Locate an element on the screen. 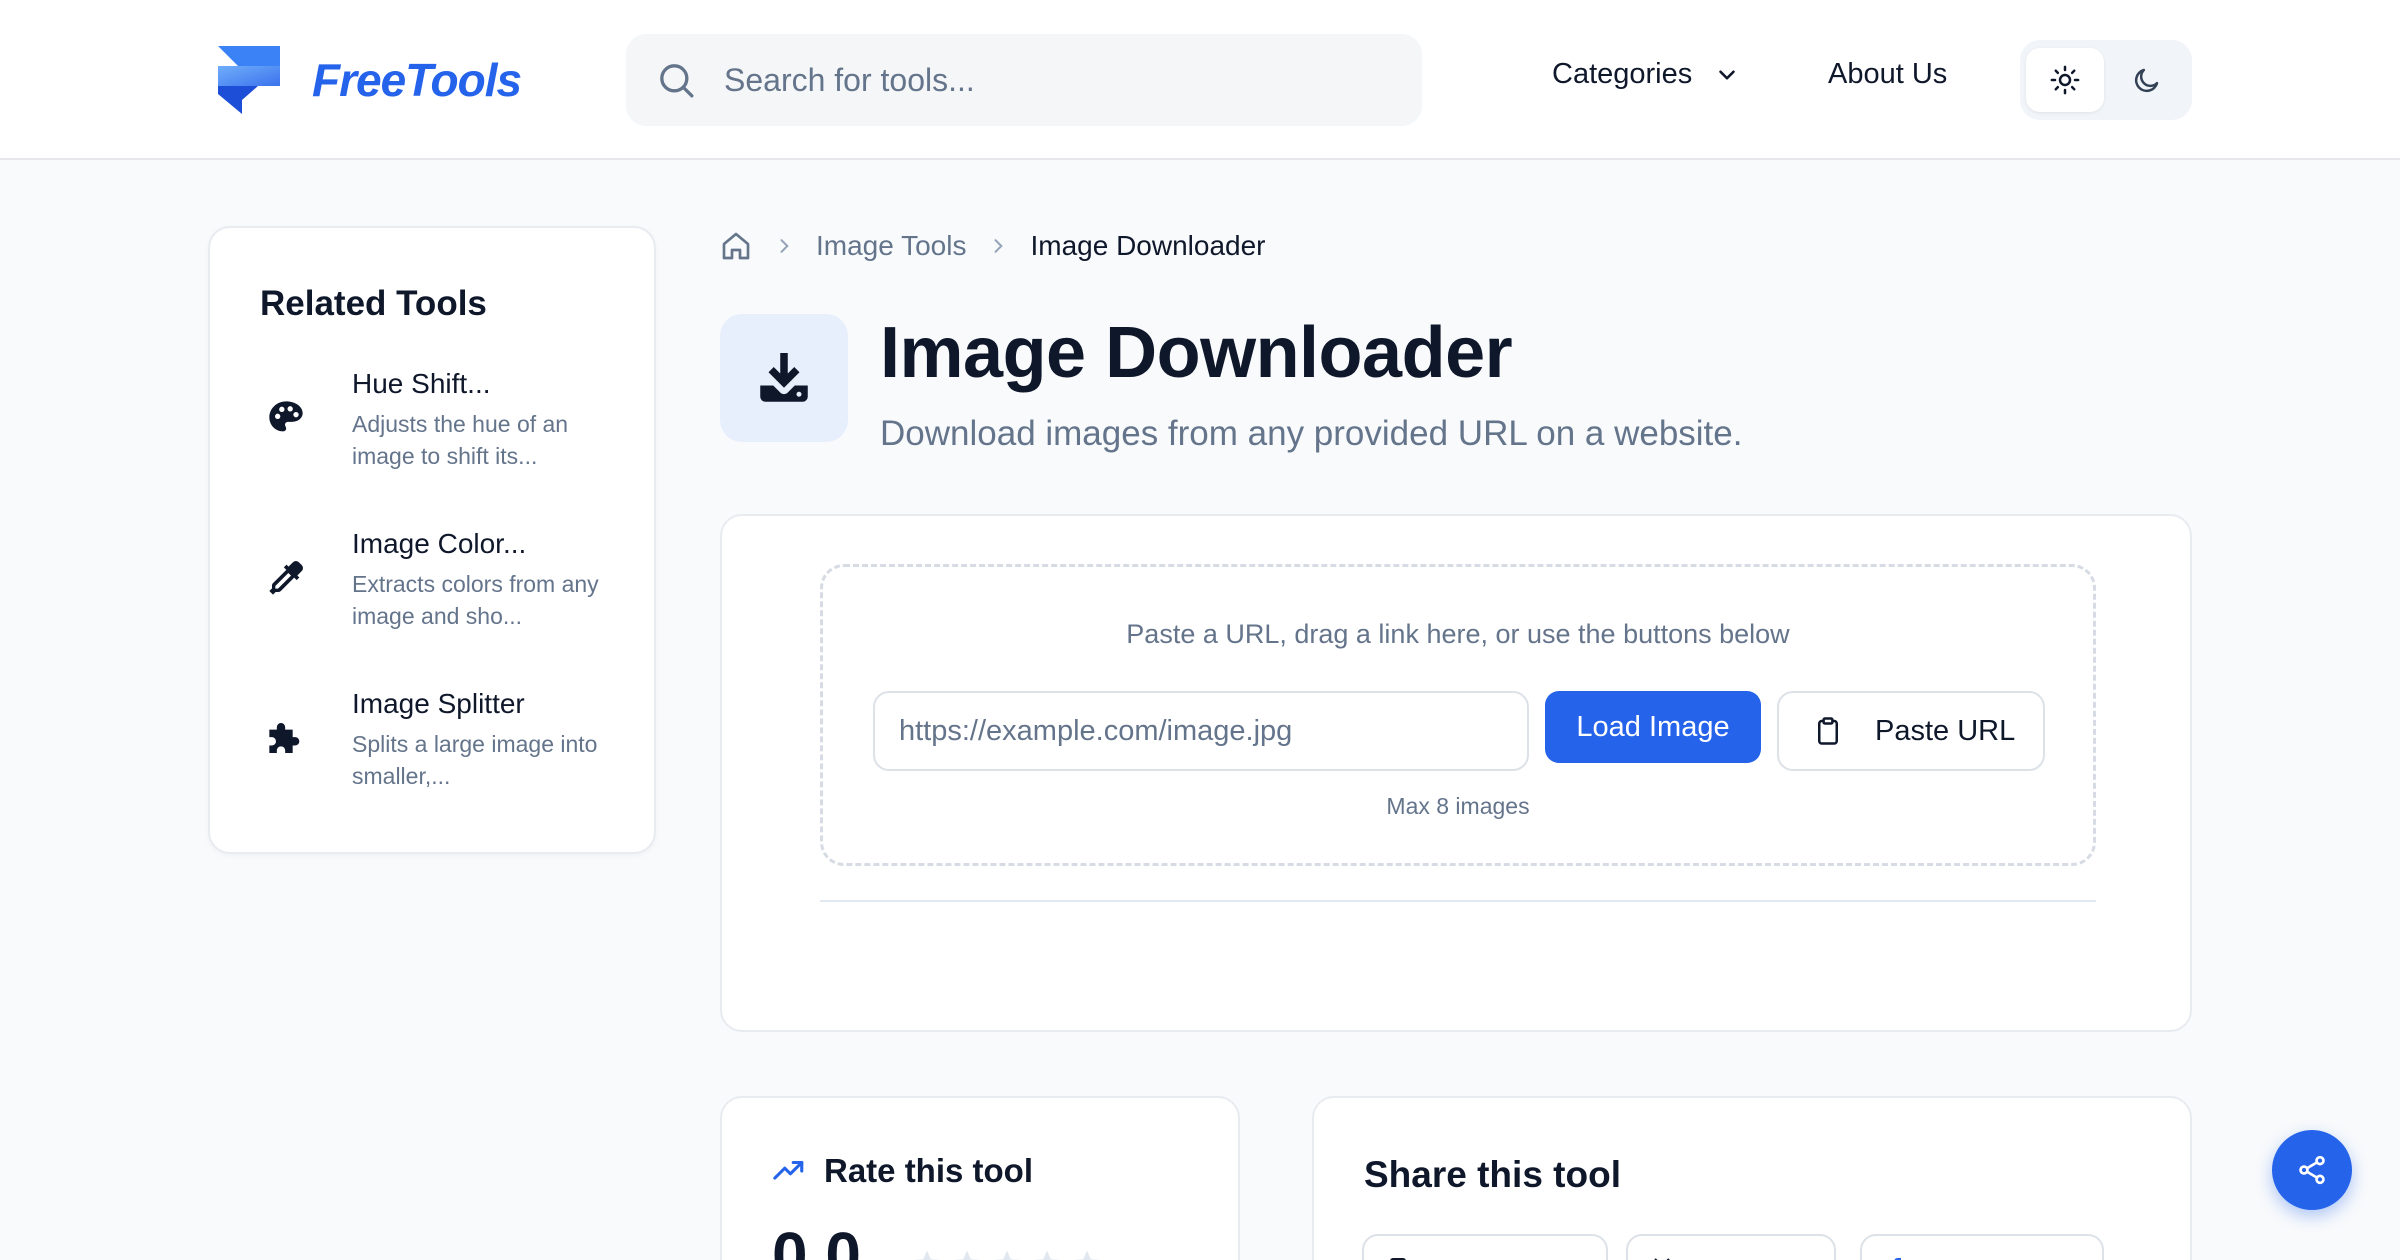 The width and height of the screenshot is (2400, 1260). dark-theme-button is located at coordinates (2147, 80).